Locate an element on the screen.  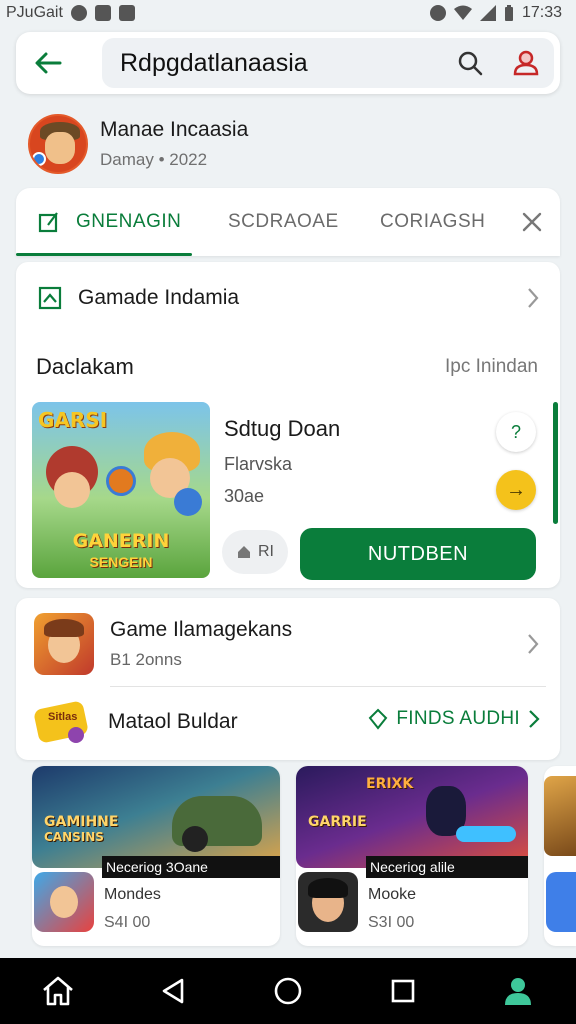
home-button is located at coordinates (58, 991).